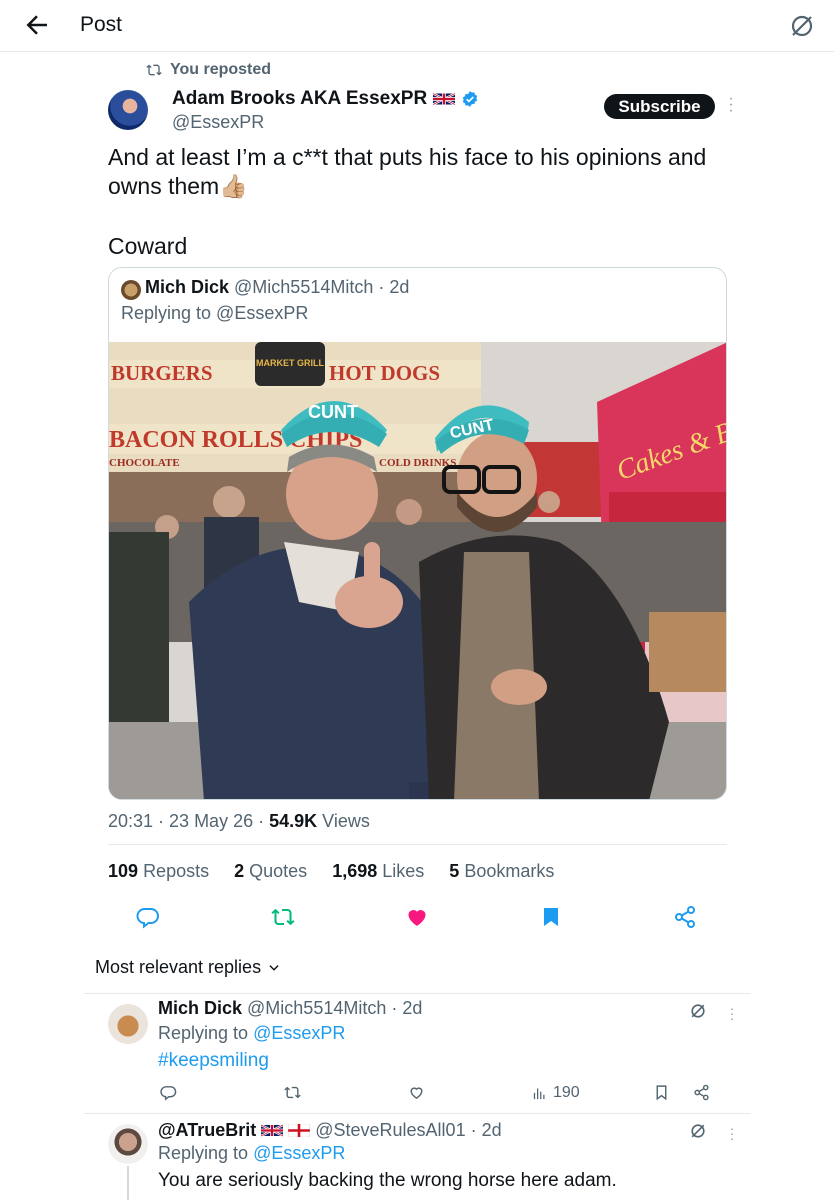 This screenshot has width=834, height=1200. I want to click on stall-sign-row3: CHOCOLATE, so click(144, 463).